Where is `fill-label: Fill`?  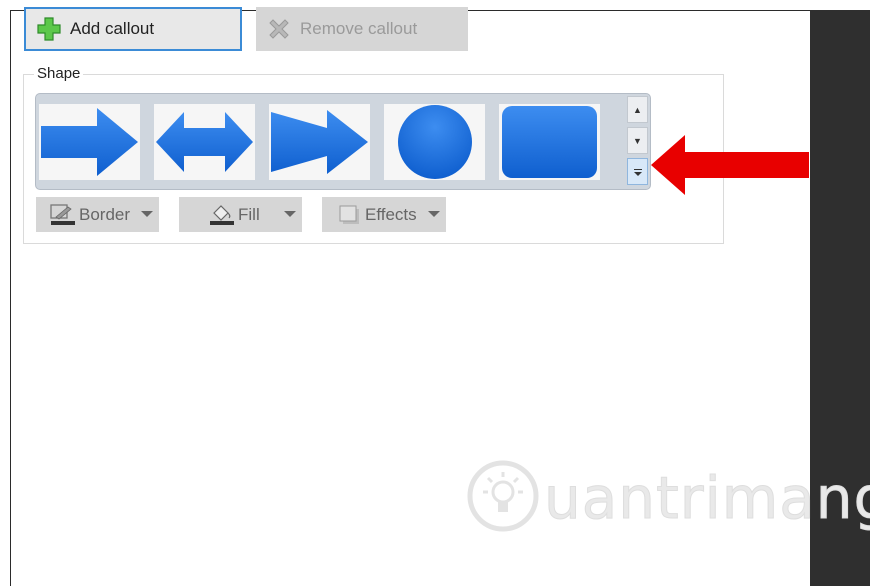 fill-label: Fill is located at coordinates (249, 214).